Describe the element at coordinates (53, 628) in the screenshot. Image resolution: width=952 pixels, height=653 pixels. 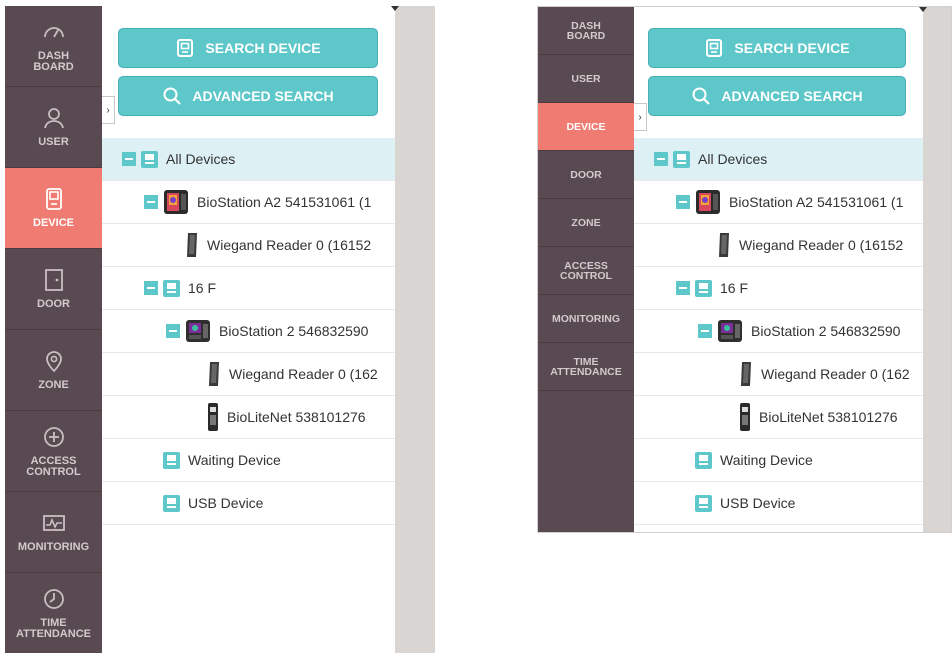
I see `sidebar-item-label: TIME ATTENDANCE` at that location.